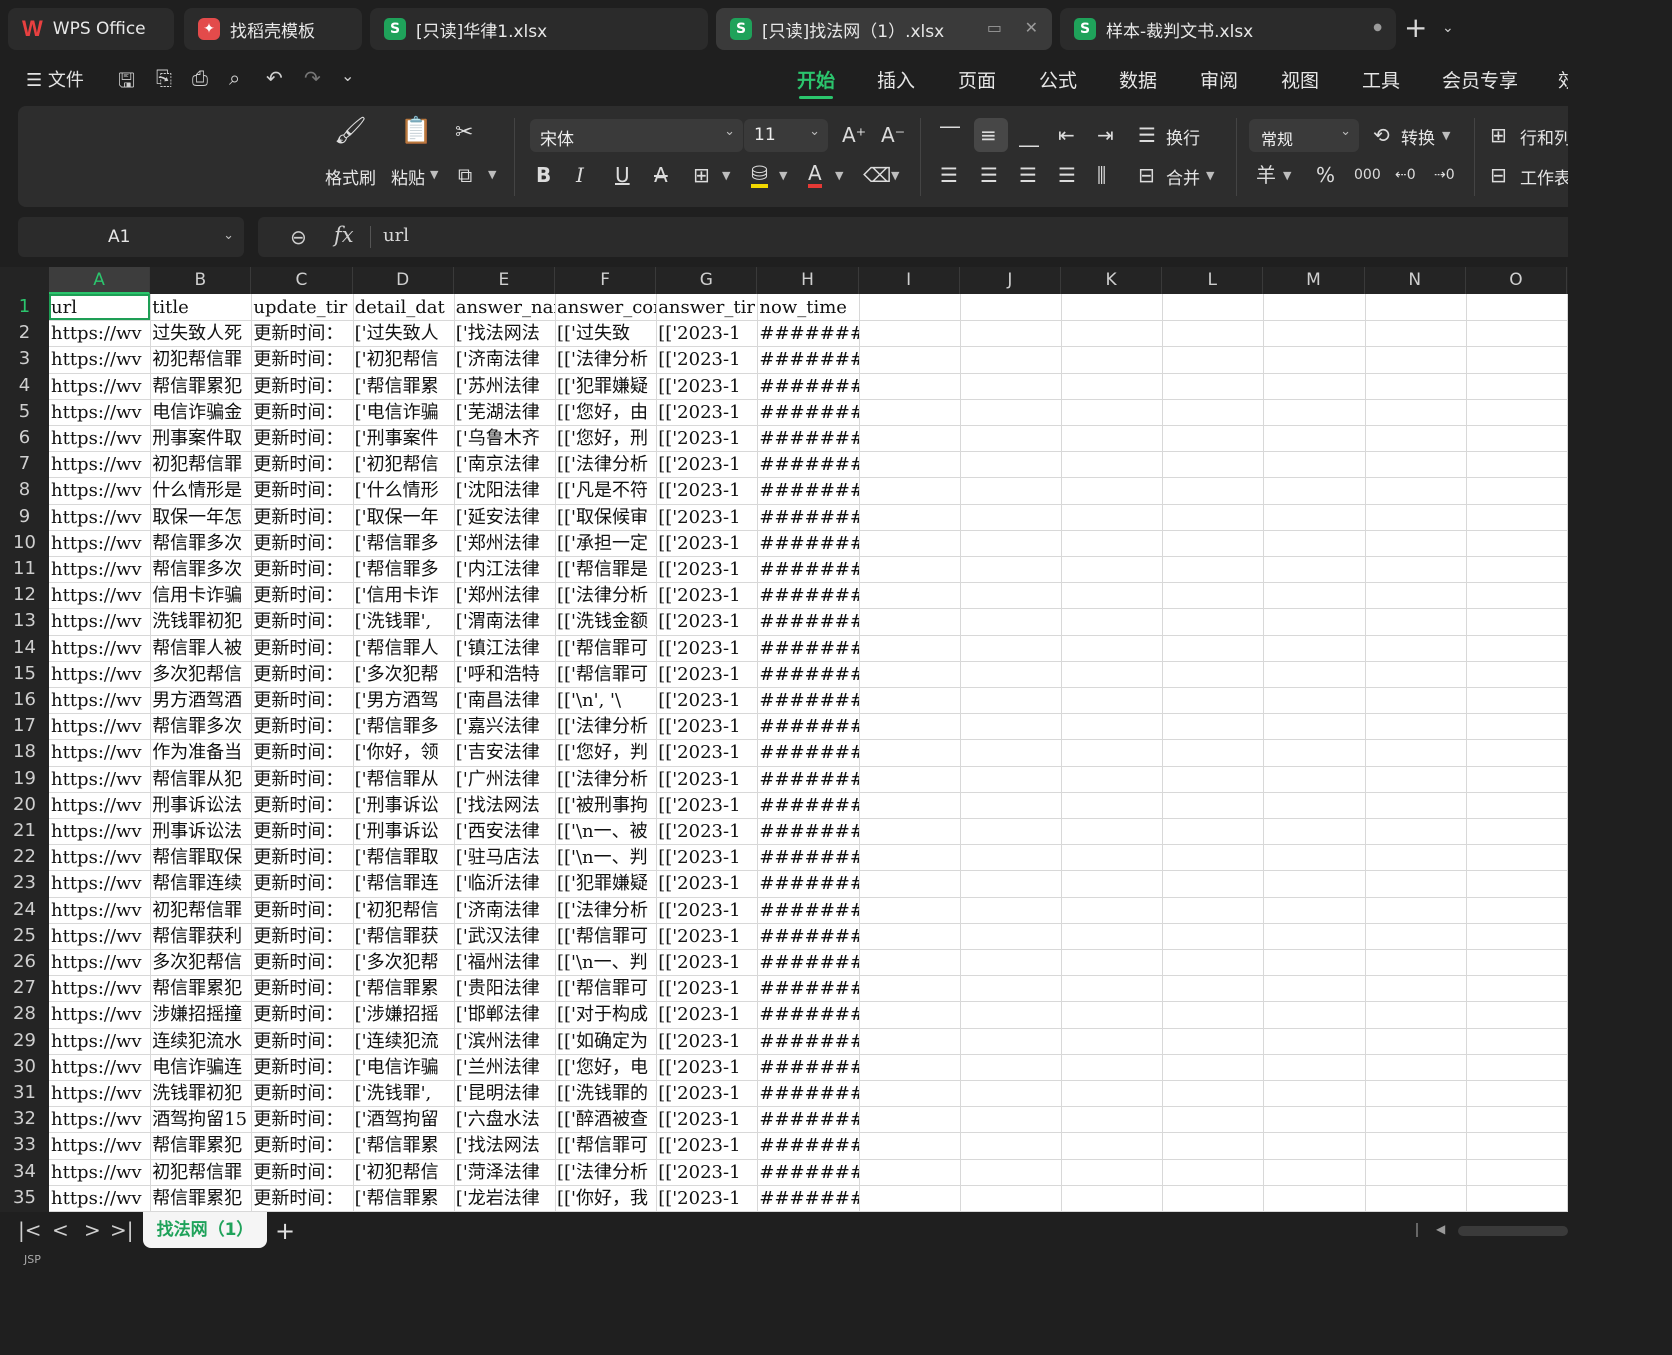 This screenshot has height=1355, width=1672. What do you see at coordinates (1138, 79) in the screenshot?
I see `menu-tab-data: 数据` at bounding box center [1138, 79].